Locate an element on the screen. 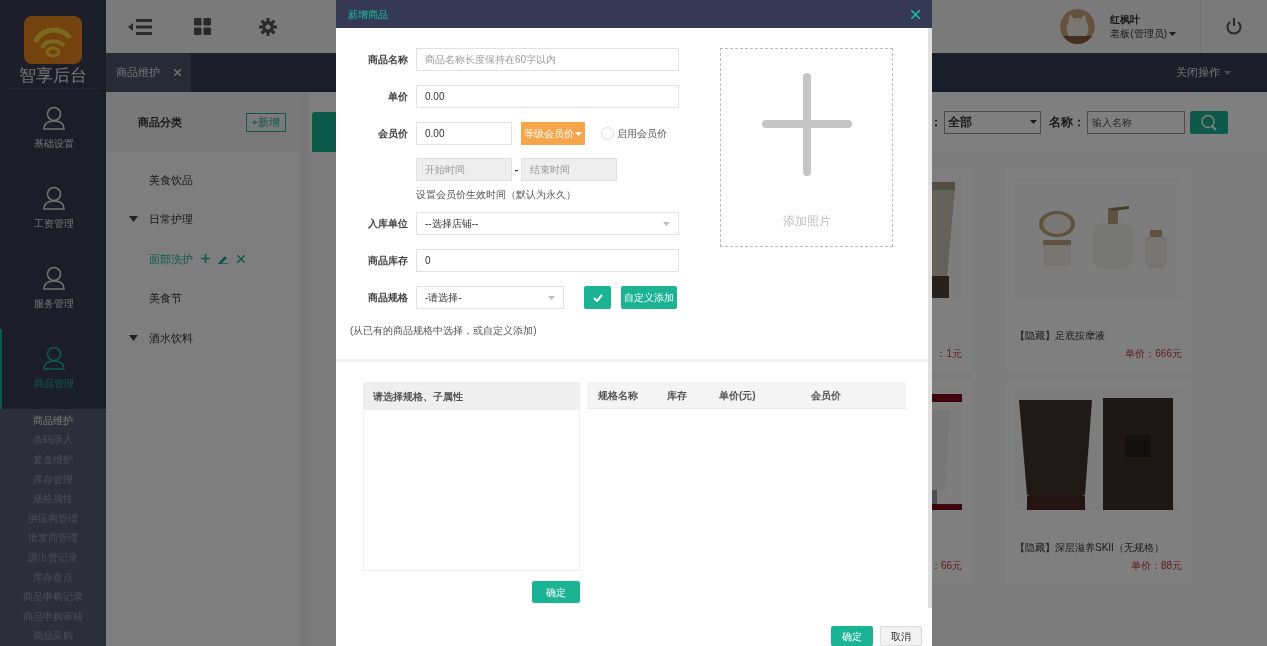 This screenshot has height=646, width=1267. photo-upload: 添加照片 is located at coordinates (806, 147).